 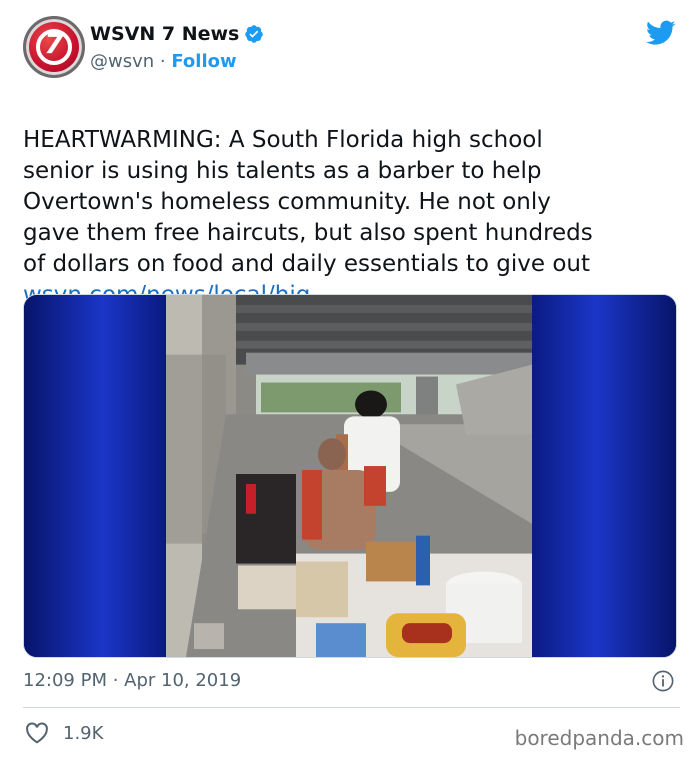 I want to click on twitter-bird-icon, so click(x=661, y=33).